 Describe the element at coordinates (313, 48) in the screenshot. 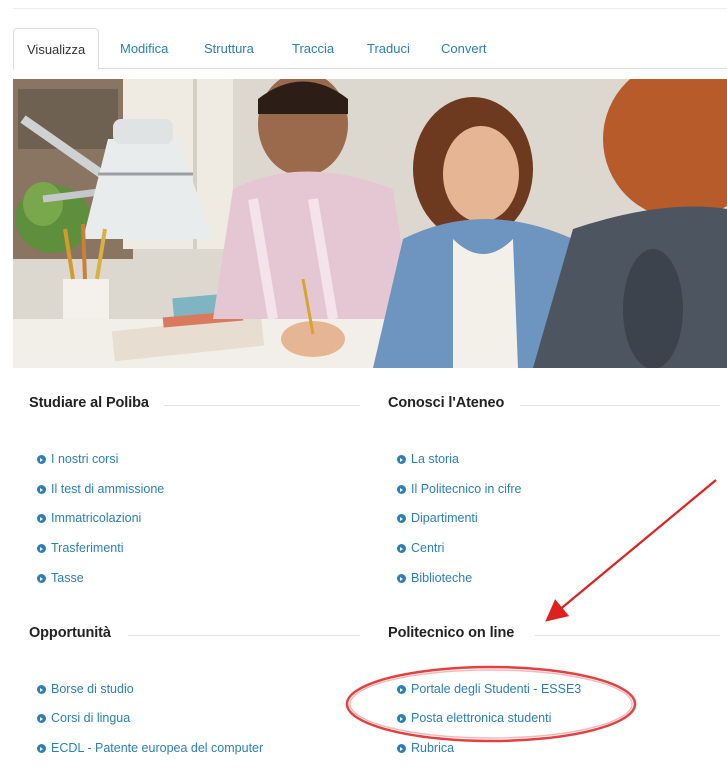

I see `tab-traccia: Traccia` at that location.